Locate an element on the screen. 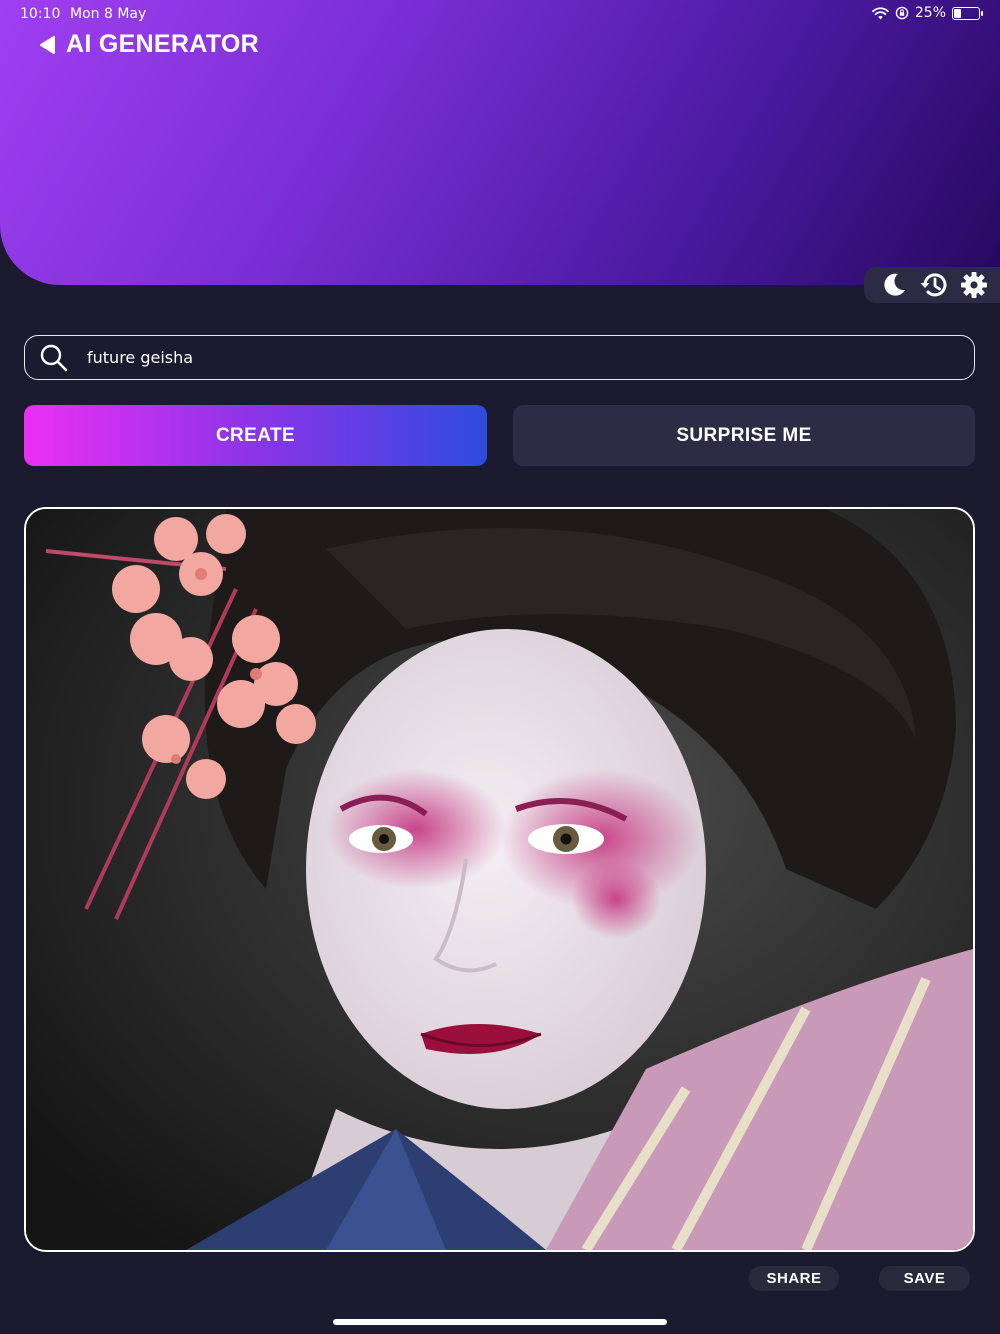  dark-mode-button is located at coordinates (894, 285).